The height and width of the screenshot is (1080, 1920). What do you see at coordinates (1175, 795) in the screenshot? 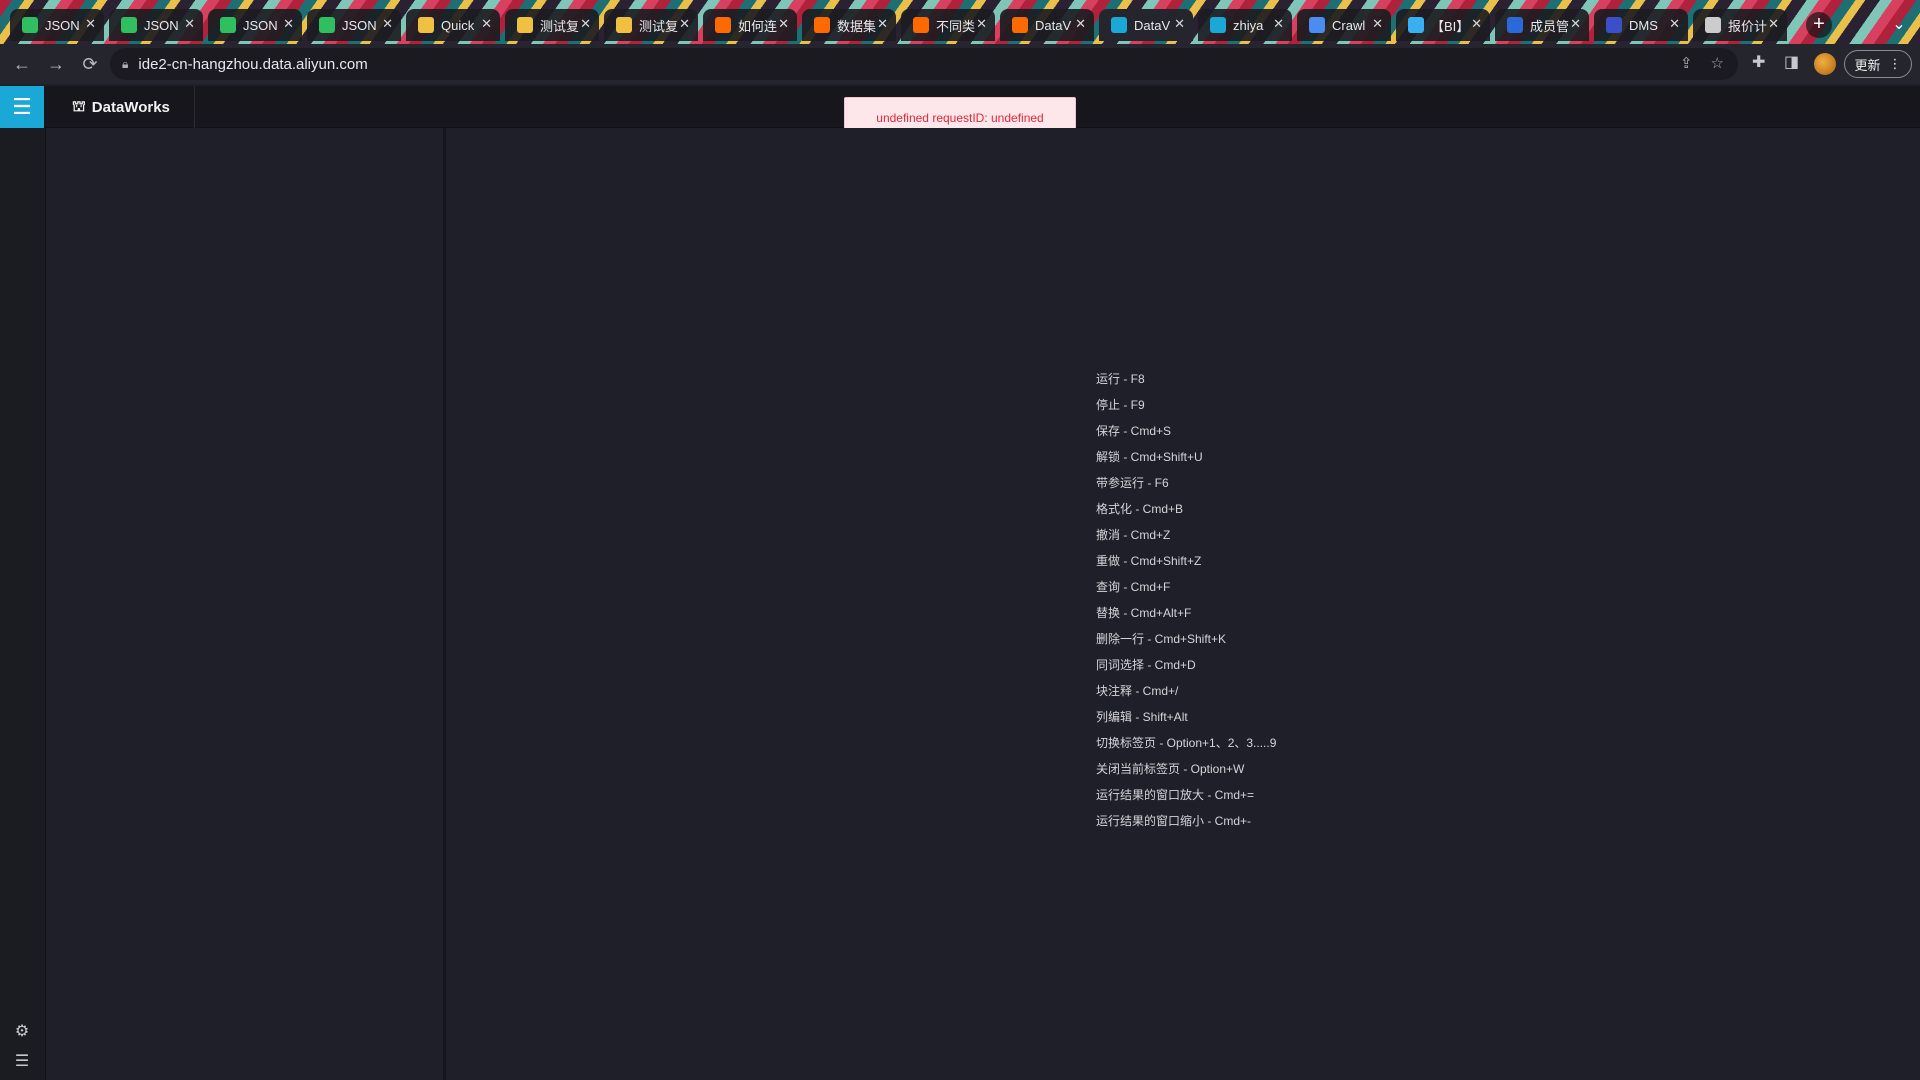
I see `shortcut-item: 运行结果的窗口放大 - Cmd+=` at bounding box center [1175, 795].